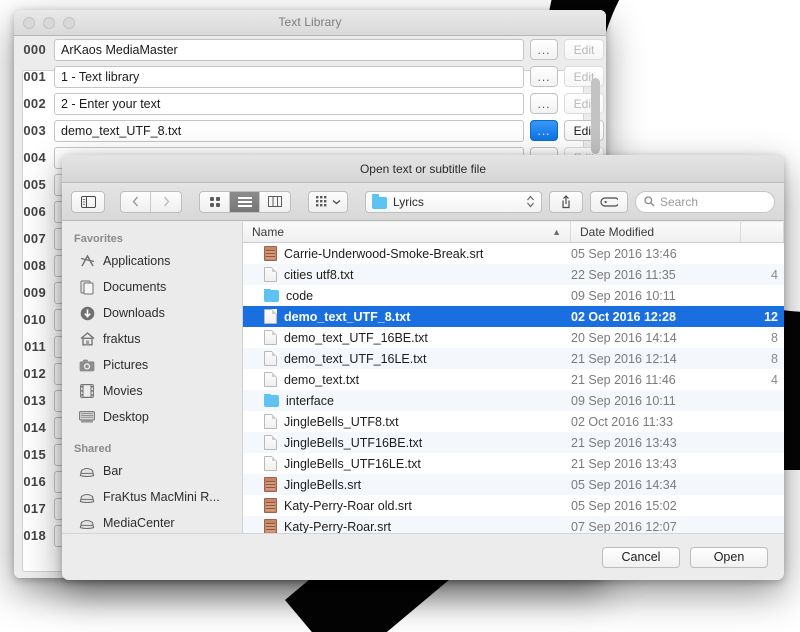 This screenshot has height=632, width=800. I want to click on sidebar-item-label: Documents, so click(135, 287).